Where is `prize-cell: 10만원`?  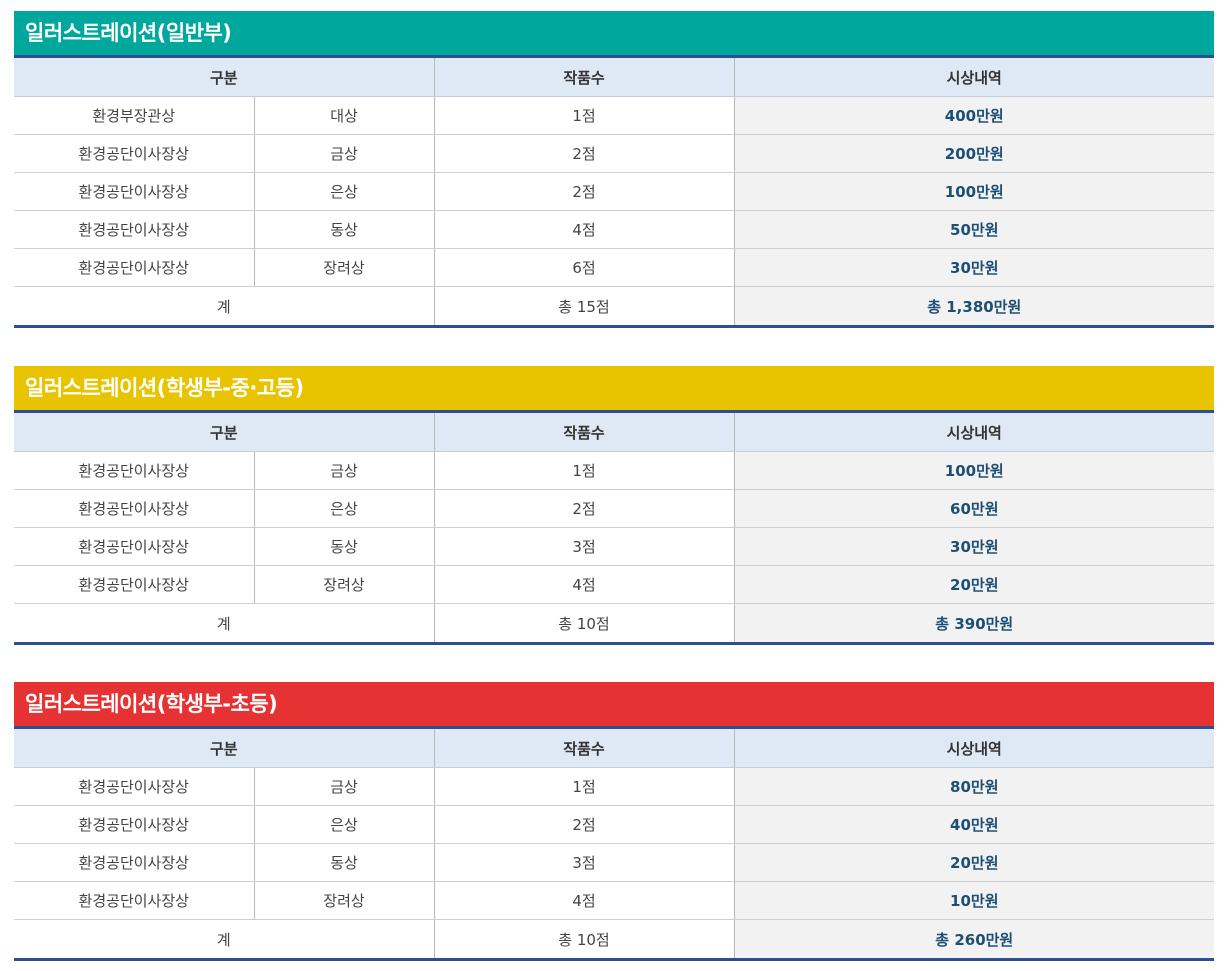
prize-cell: 10만원 is located at coordinates (974, 900).